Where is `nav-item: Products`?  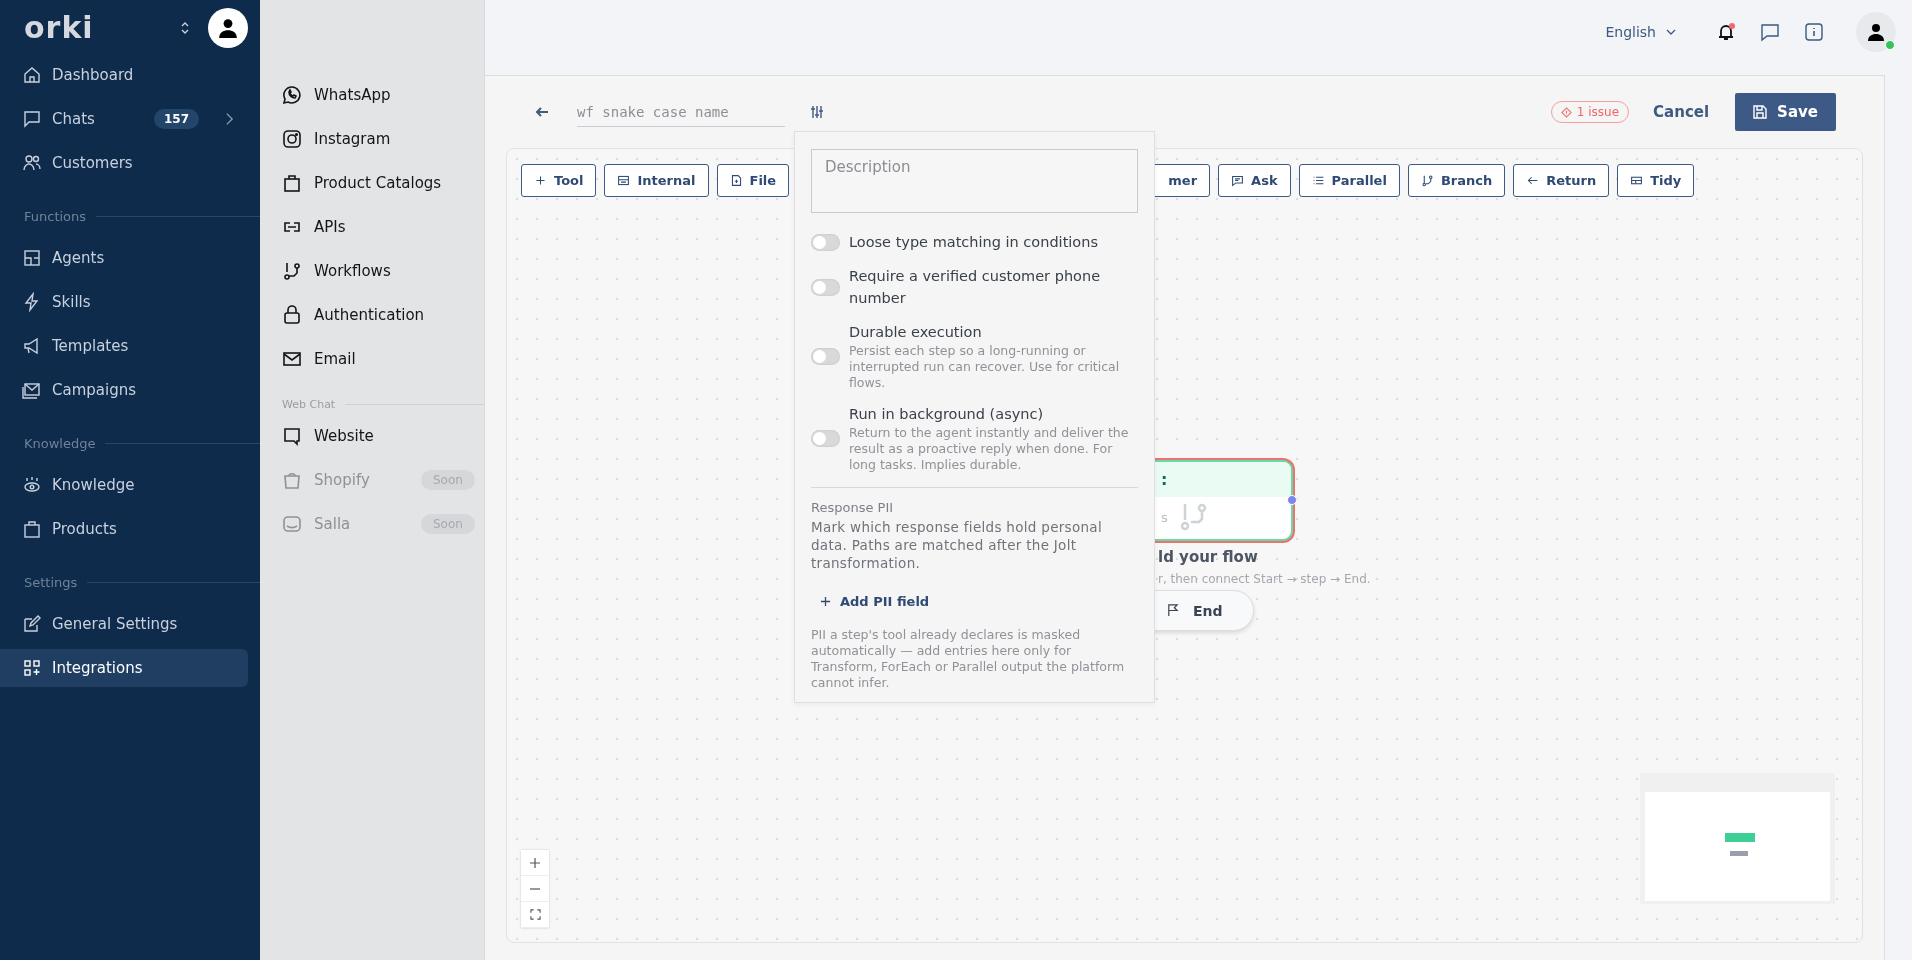 nav-item: Products is located at coordinates (124, 529).